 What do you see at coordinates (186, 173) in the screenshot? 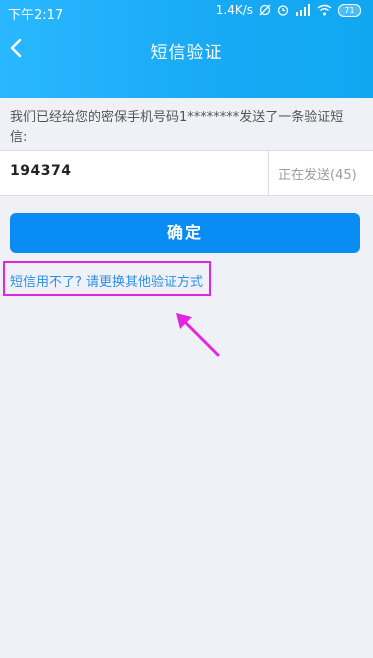
I see `code-input-row: 194374 正在发送(45)` at bounding box center [186, 173].